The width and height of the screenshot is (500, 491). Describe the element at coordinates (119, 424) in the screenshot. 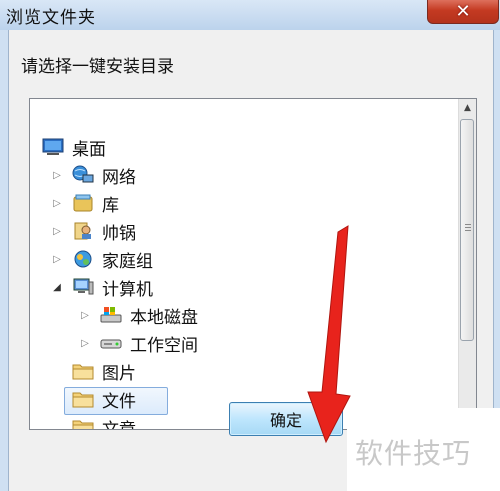

I see `tree-item-label: 文章` at that location.